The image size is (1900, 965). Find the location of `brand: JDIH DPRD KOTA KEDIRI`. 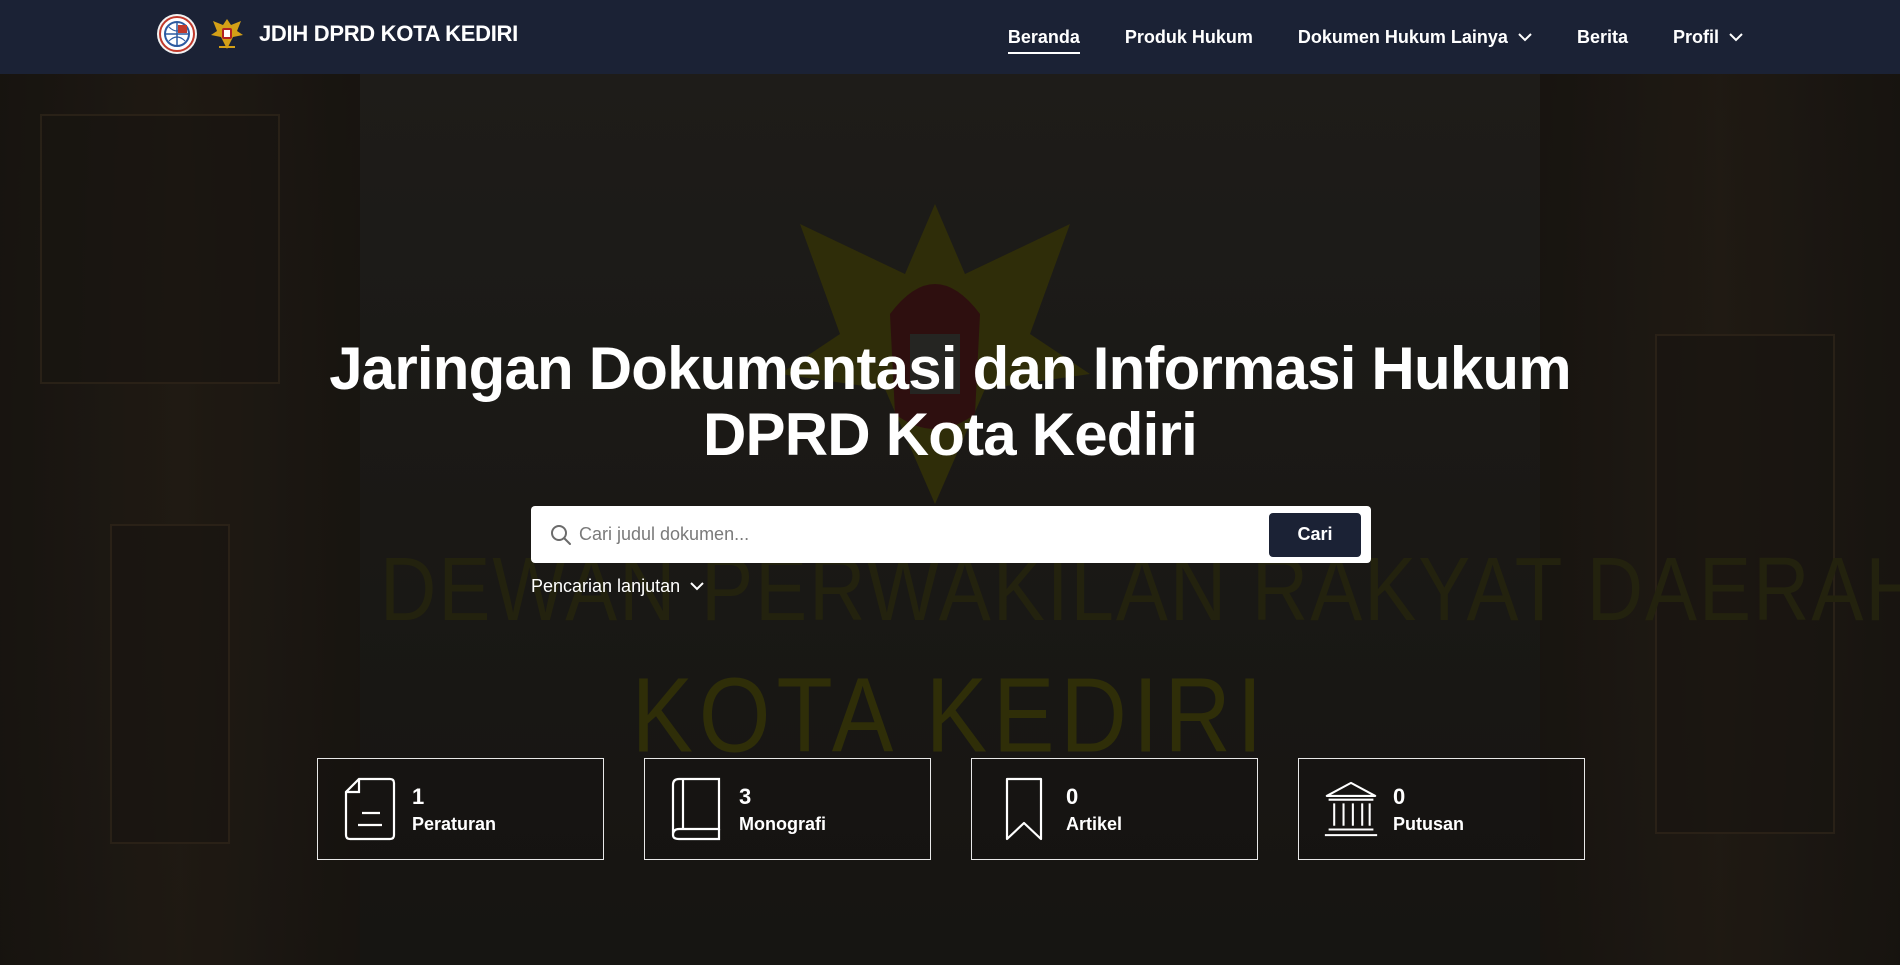

brand: JDIH DPRD KOTA KEDIRI is located at coordinates (337, 34).